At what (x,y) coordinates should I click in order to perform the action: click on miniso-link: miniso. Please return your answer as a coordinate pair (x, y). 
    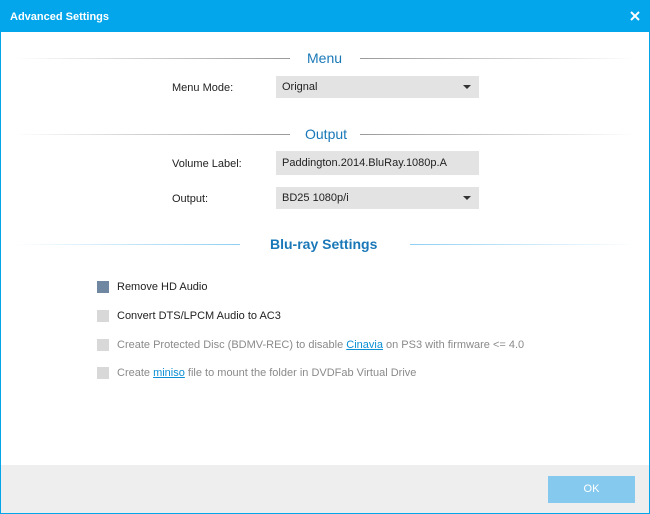
    Looking at the image, I should click on (169, 373).